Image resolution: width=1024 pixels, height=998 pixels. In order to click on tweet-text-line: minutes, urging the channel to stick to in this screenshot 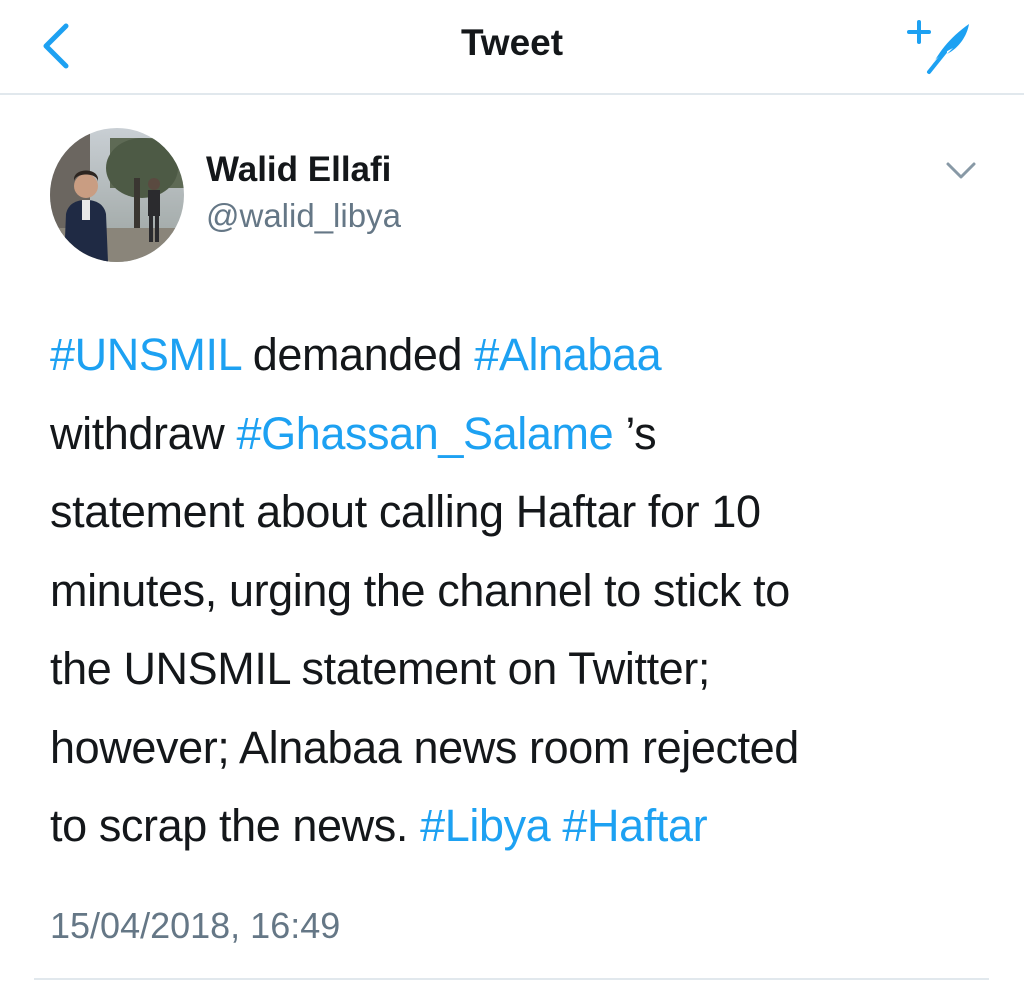, I will do `click(520, 591)`.